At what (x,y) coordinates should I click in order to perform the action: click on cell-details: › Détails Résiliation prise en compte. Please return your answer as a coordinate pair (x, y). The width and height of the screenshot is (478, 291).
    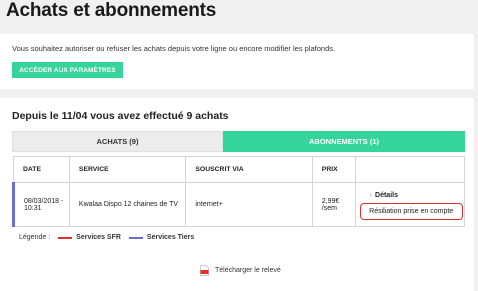
    Looking at the image, I should click on (410, 204).